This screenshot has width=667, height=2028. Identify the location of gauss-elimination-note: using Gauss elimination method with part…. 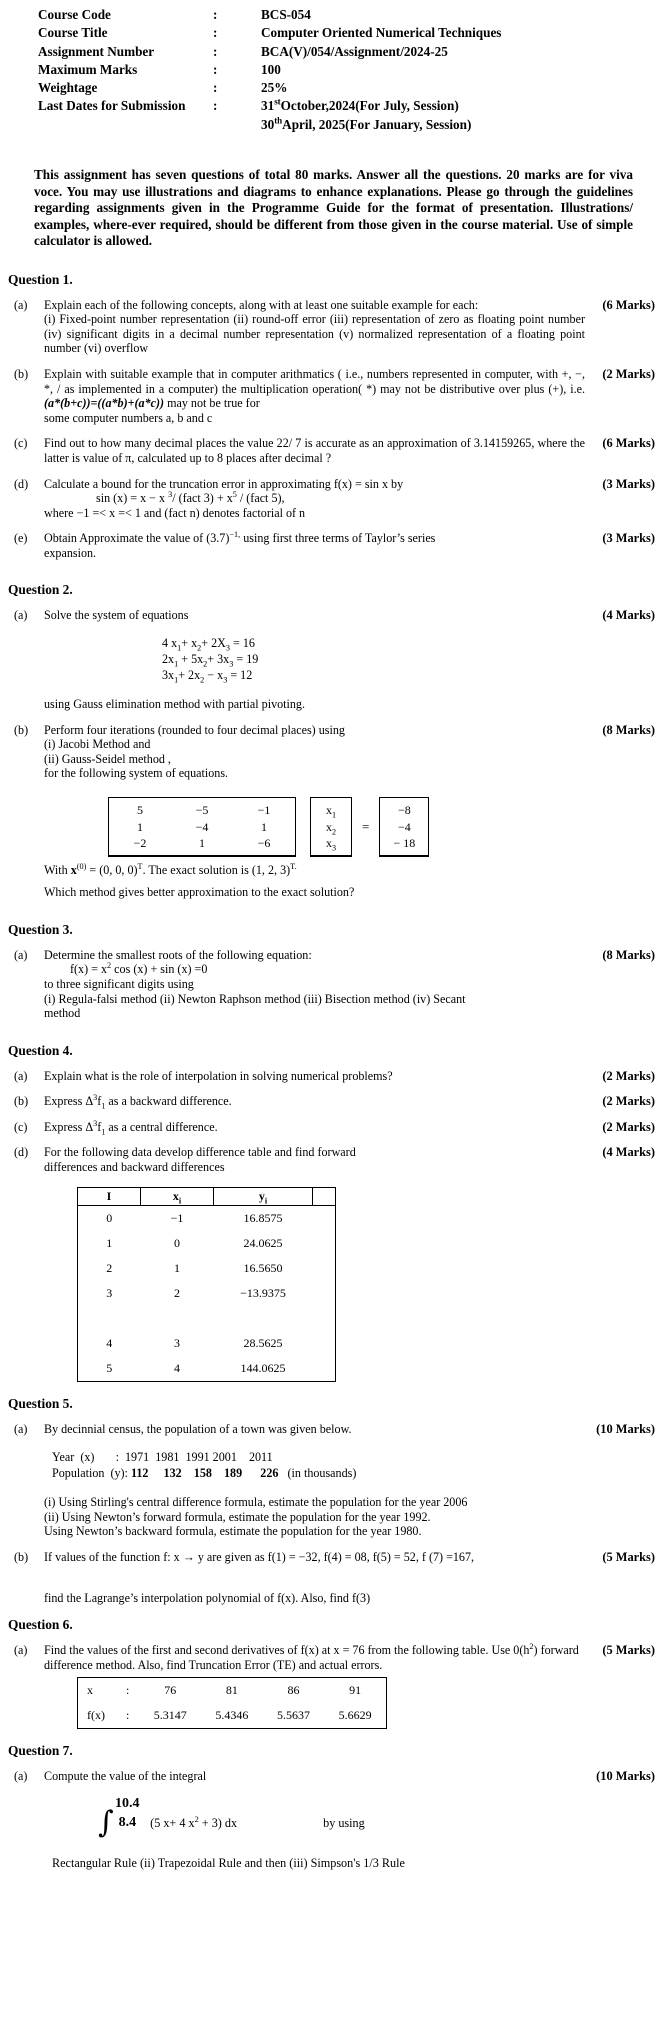
(174, 704).